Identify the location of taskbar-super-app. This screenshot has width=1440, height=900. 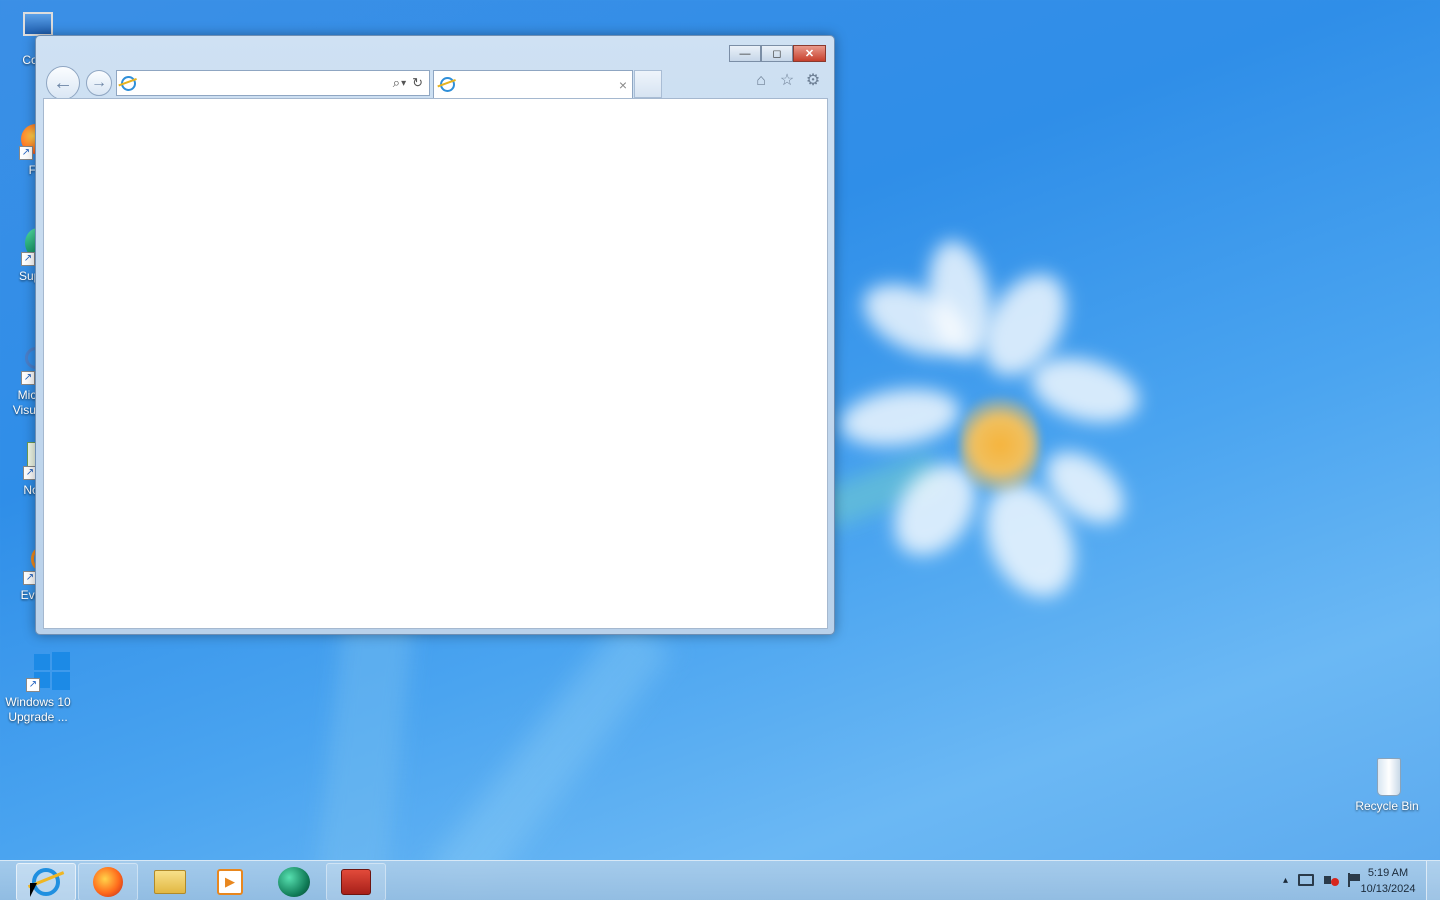
(294, 881).